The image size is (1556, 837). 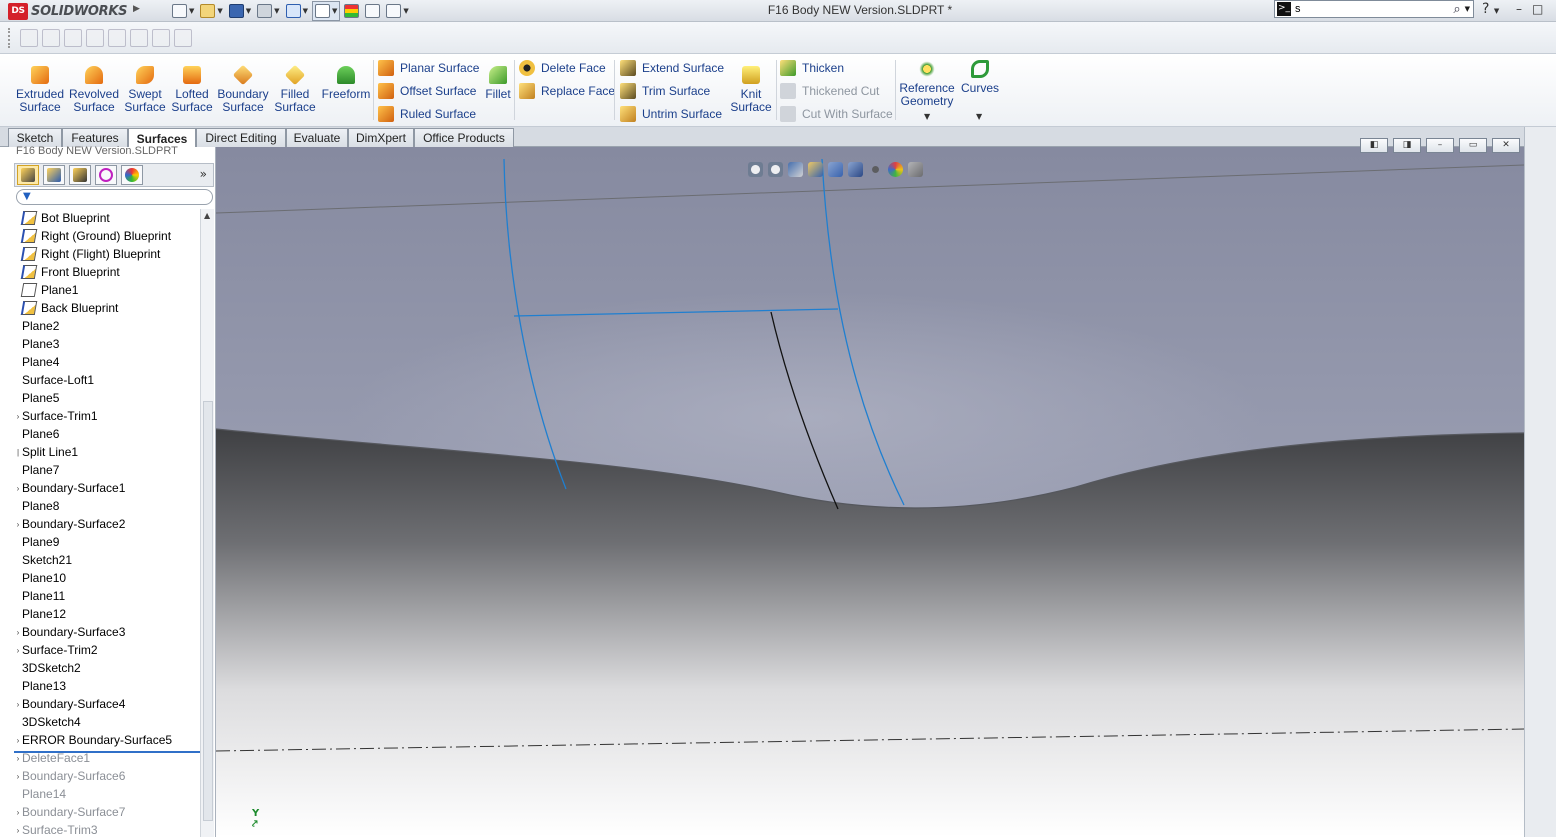 What do you see at coordinates (40, 90) in the screenshot?
I see `extruded-surface-button: Extruded Surface` at bounding box center [40, 90].